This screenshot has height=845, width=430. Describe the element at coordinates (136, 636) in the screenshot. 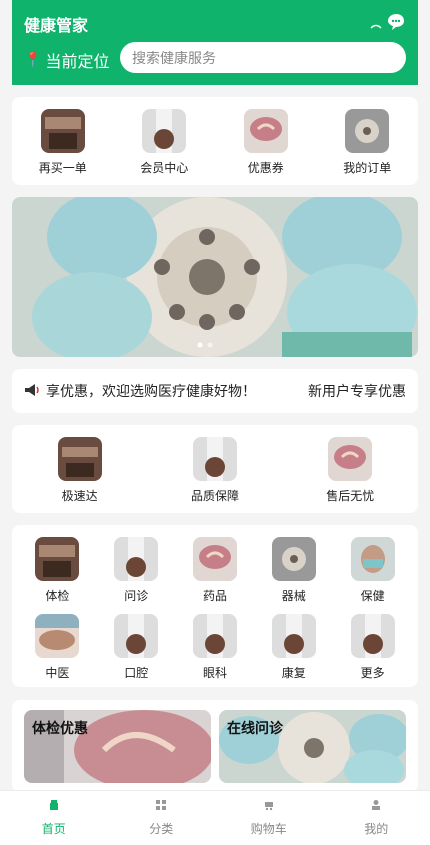

I see `dental-image` at that location.